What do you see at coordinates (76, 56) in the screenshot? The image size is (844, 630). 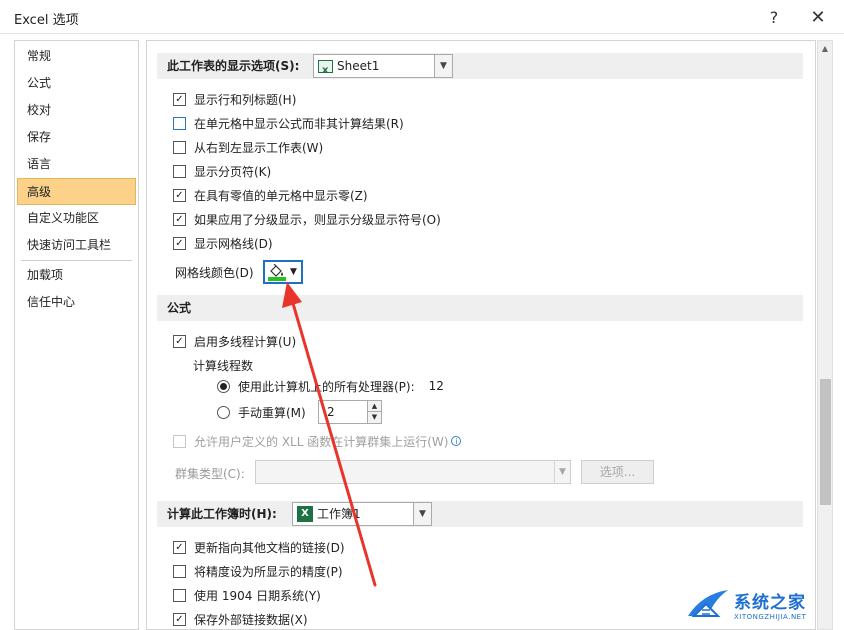 I see `nav-item-general: 常规` at bounding box center [76, 56].